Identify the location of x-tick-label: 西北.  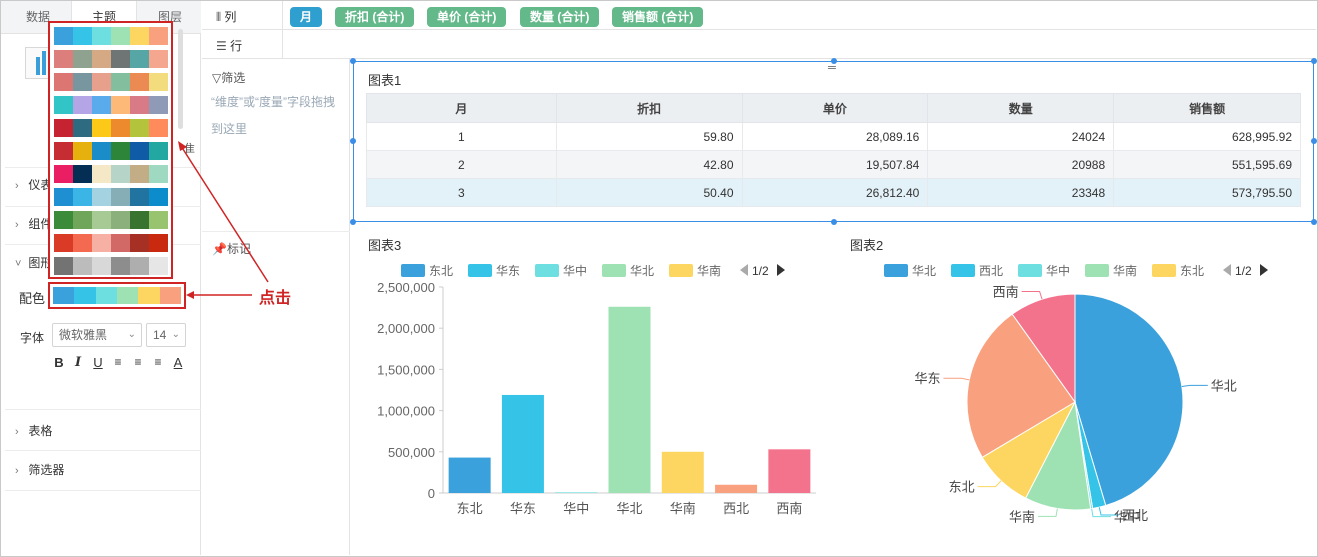
(736, 508).